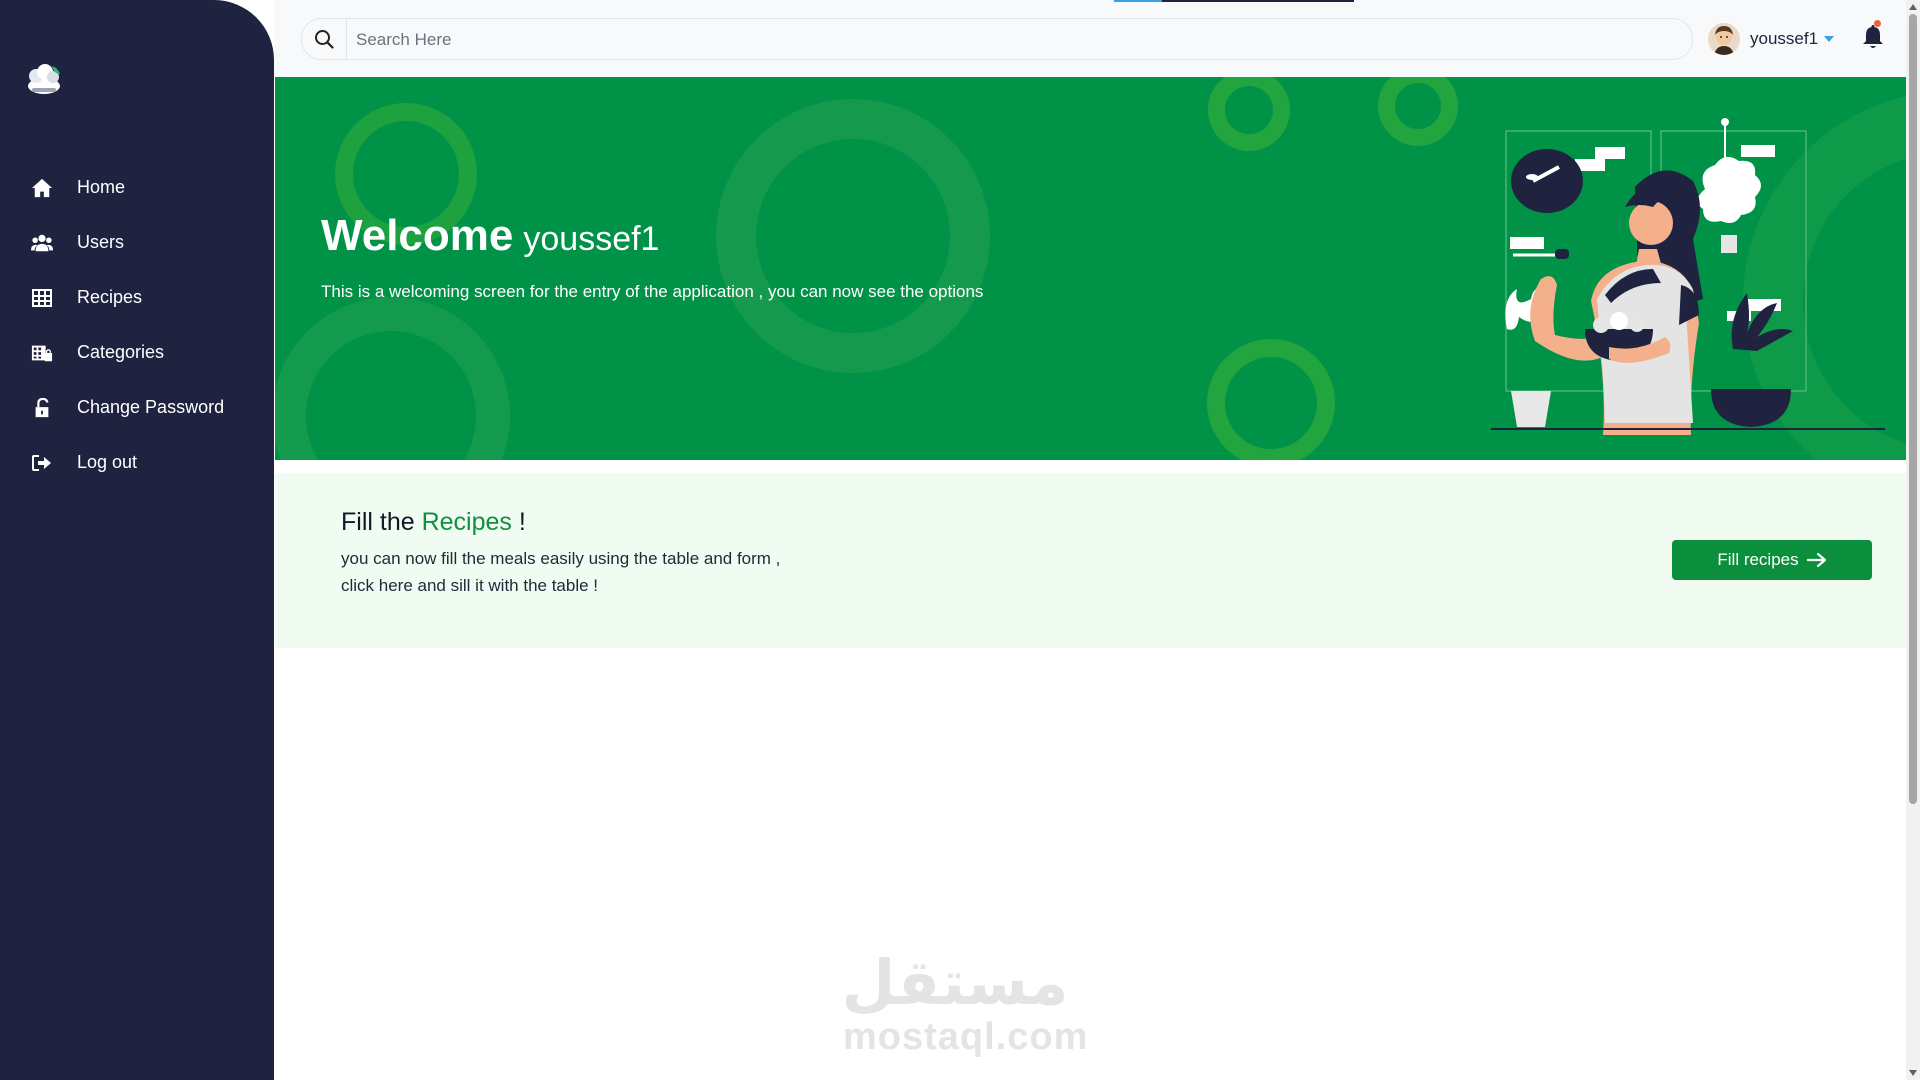 The image size is (1920, 1080). Describe the element at coordinates (107, 462) in the screenshot. I see `sidebar-item-label: Log out` at that location.